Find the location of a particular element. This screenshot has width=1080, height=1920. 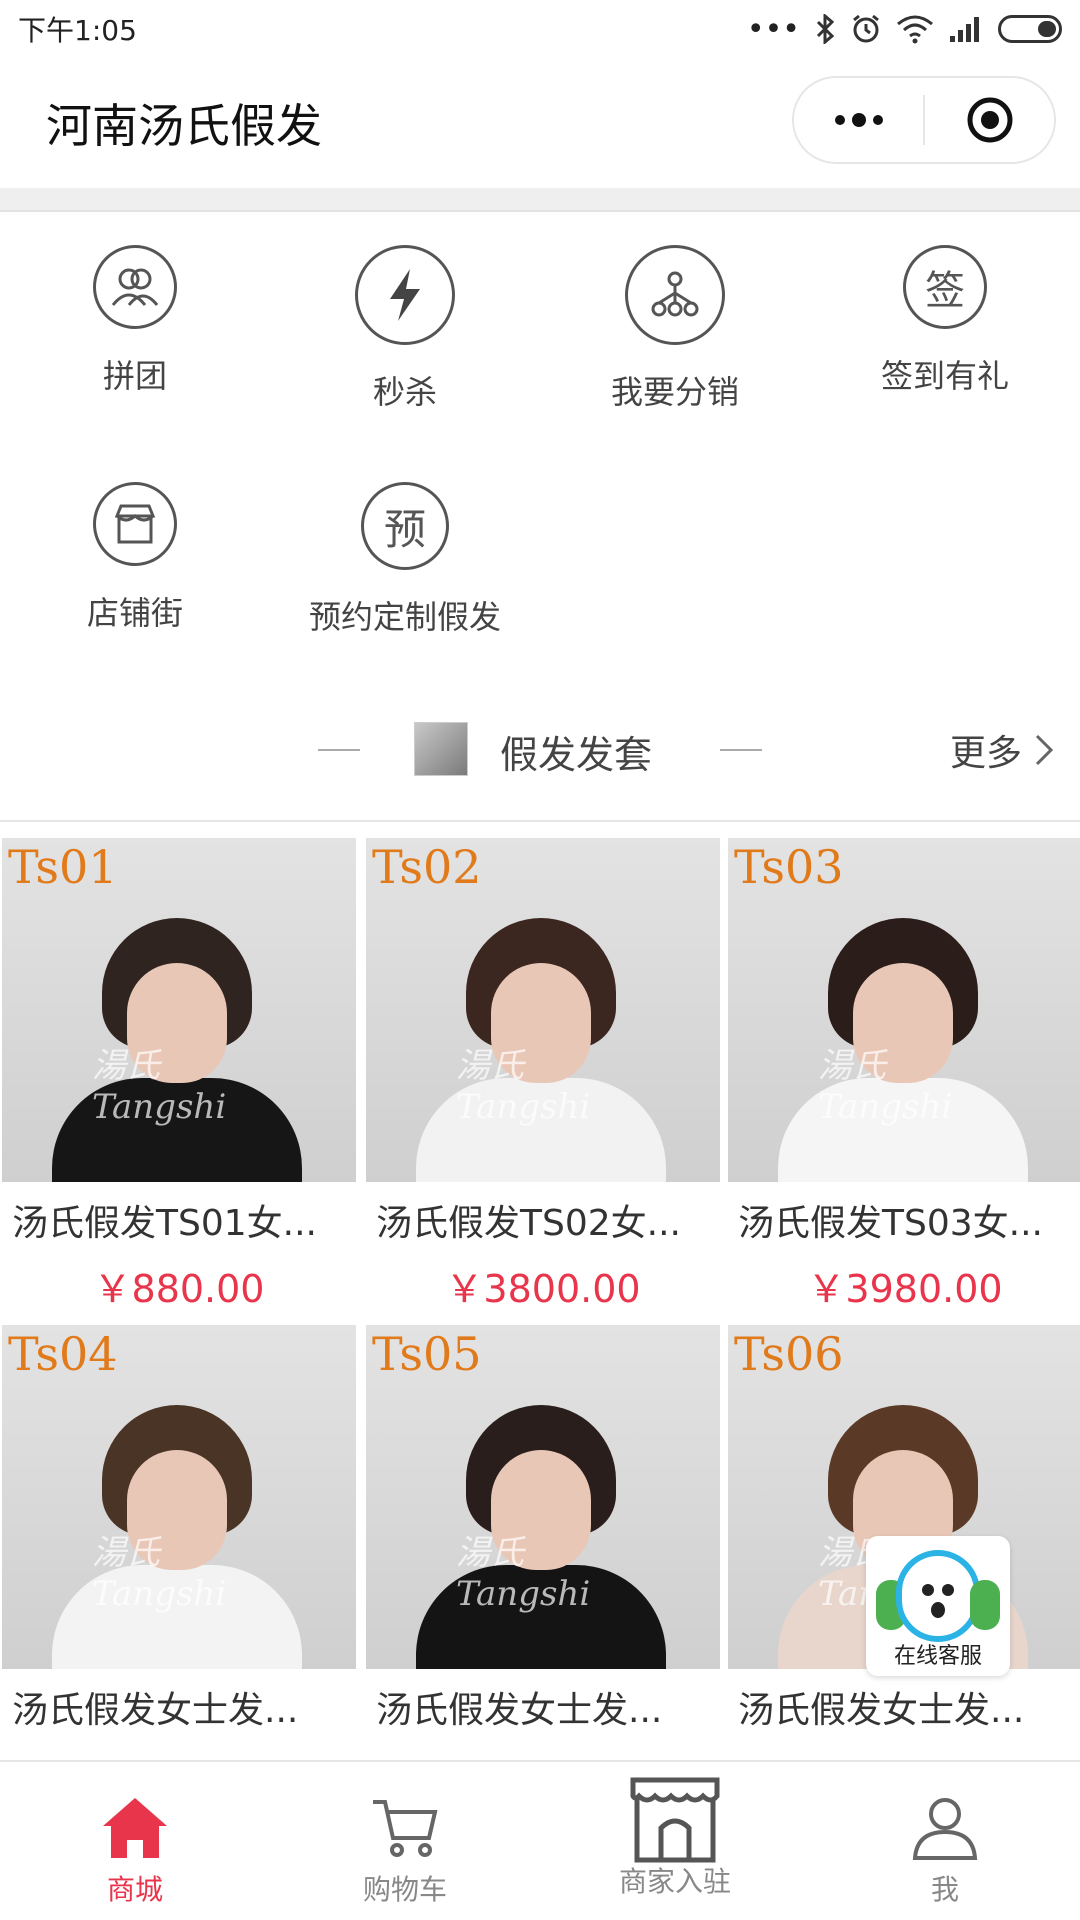

product-card: Ts01 湯氏 Tangshi 汤氏假发TS01女... ￥880.00 is located at coordinates (179, 1075).